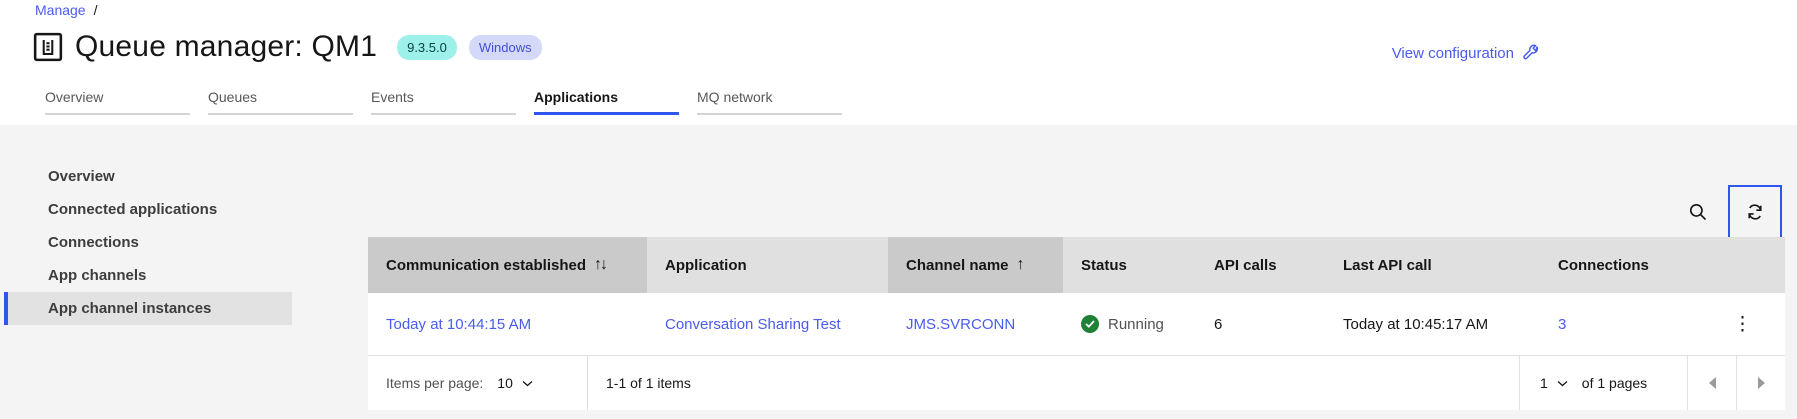  I want to click on sort-ascending-icon: ↑, so click(1020, 264).